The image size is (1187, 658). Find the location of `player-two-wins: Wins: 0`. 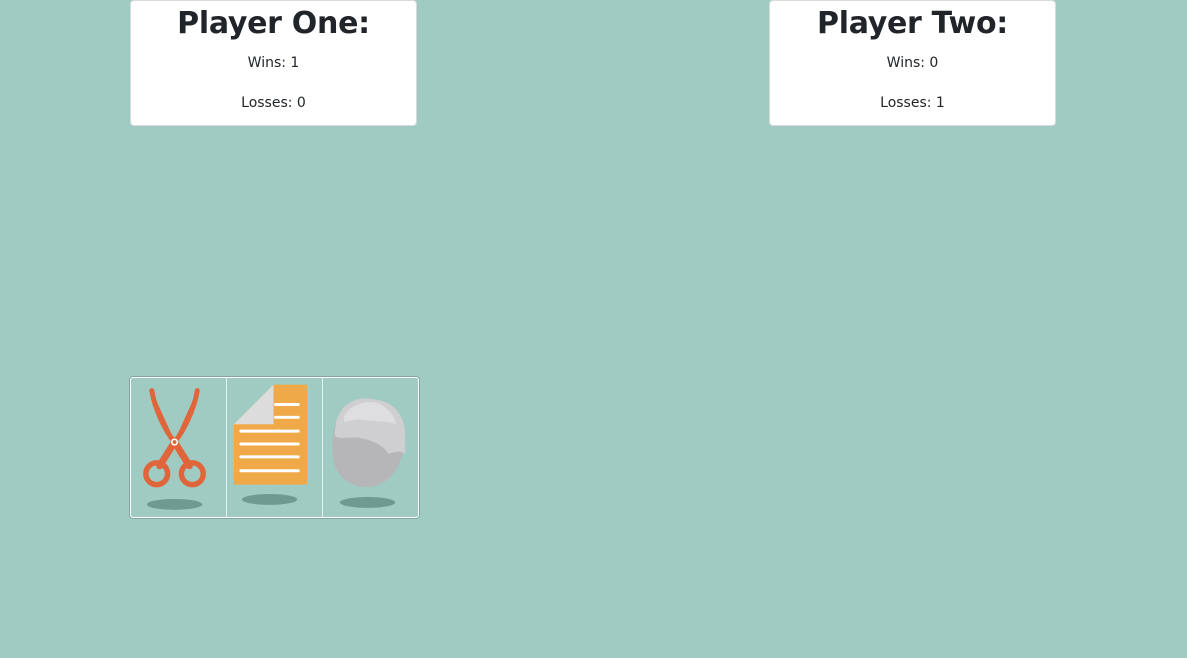

player-two-wins: Wins: 0 is located at coordinates (912, 63).